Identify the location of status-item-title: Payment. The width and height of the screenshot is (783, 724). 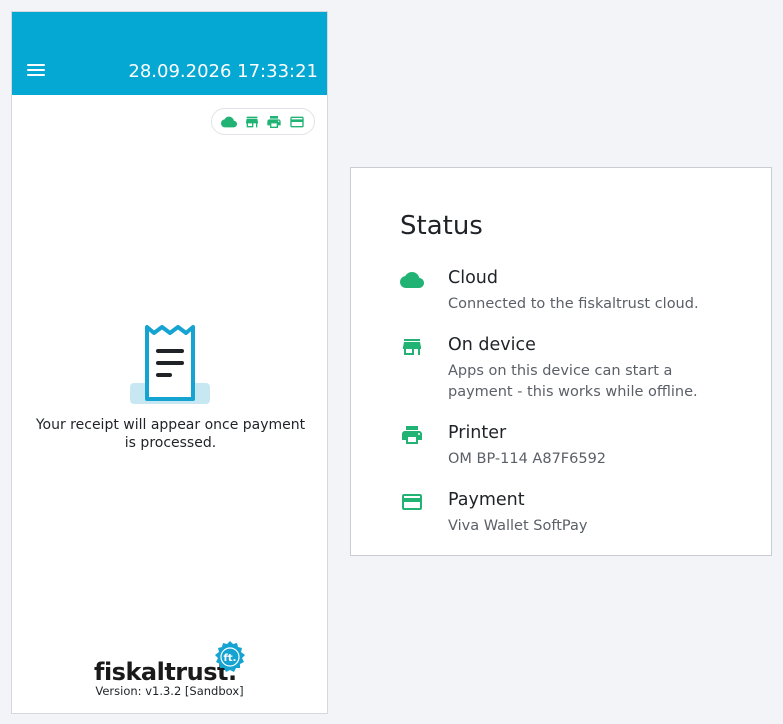
(486, 500).